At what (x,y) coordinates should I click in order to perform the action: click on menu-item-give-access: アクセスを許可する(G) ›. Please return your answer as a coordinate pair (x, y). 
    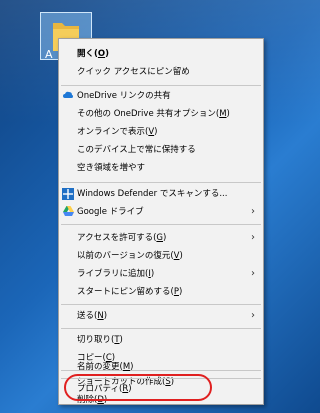
    Looking at the image, I should click on (161, 238).